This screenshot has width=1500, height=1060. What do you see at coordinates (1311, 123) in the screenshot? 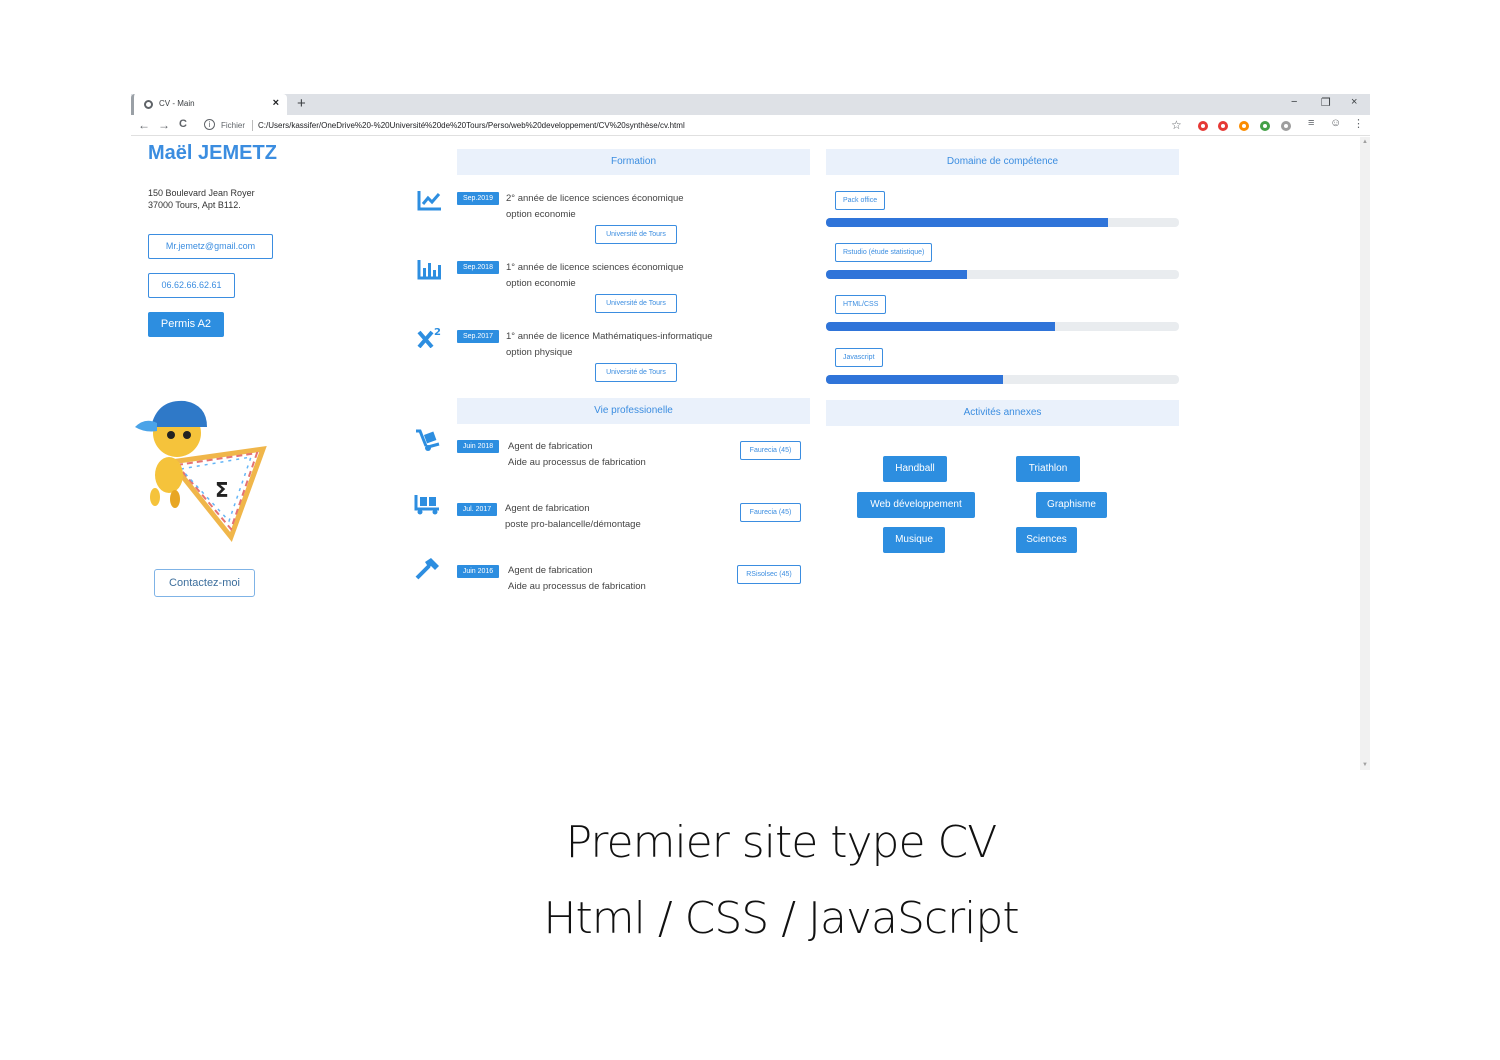
I see `reading-list-icon: ≡` at bounding box center [1311, 123].